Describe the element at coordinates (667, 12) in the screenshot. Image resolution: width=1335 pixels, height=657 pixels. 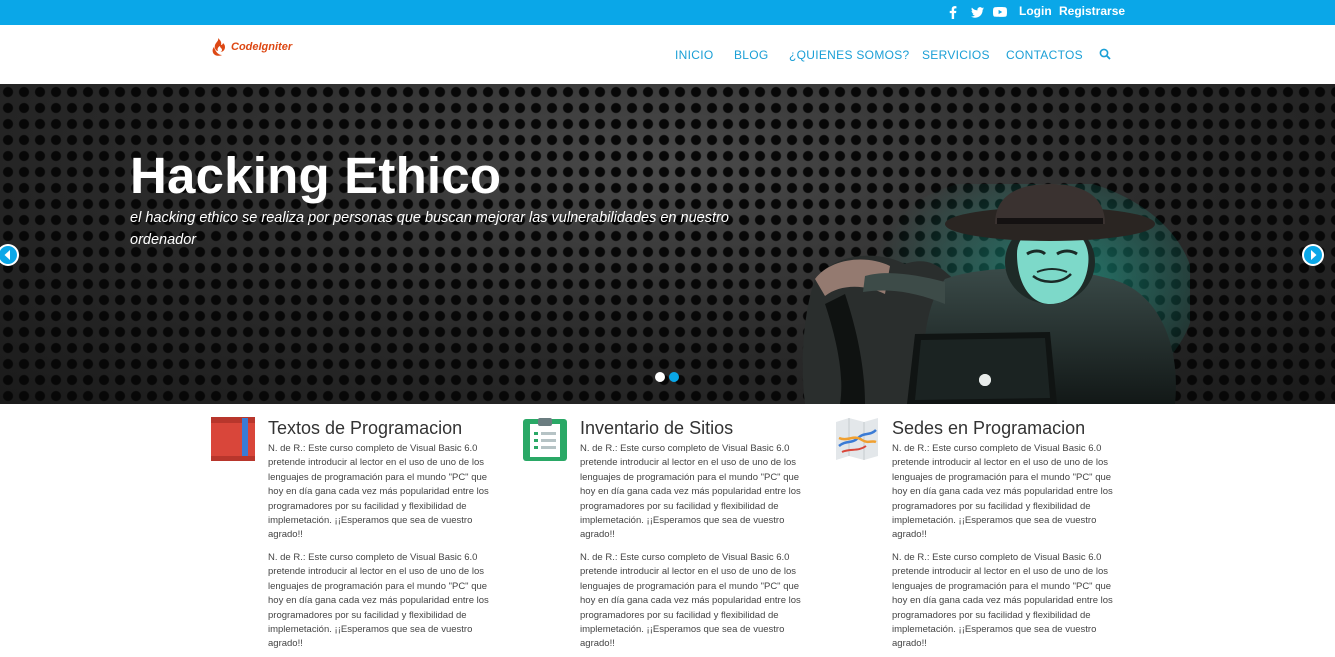
I see `top-bar: Login Registrarse` at that location.